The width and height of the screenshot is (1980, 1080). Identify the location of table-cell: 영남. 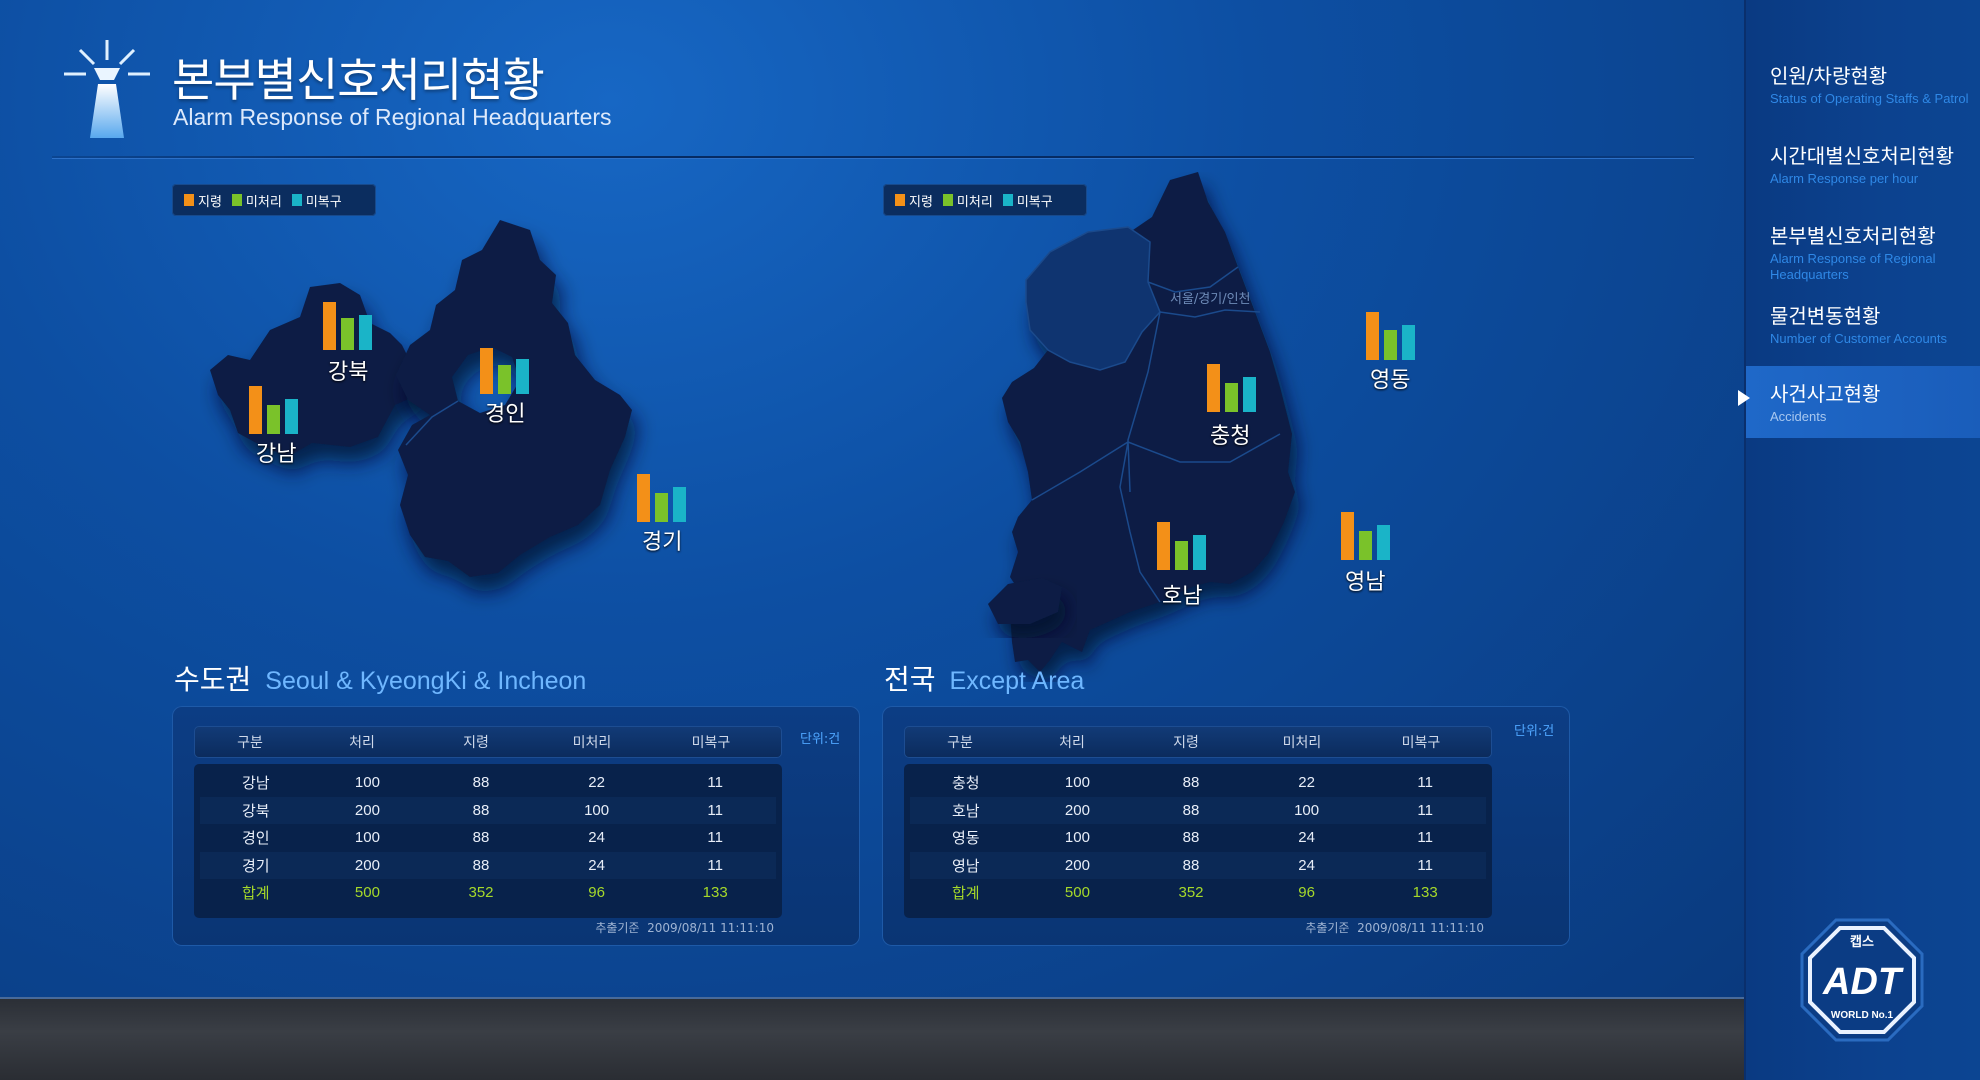
(966, 866).